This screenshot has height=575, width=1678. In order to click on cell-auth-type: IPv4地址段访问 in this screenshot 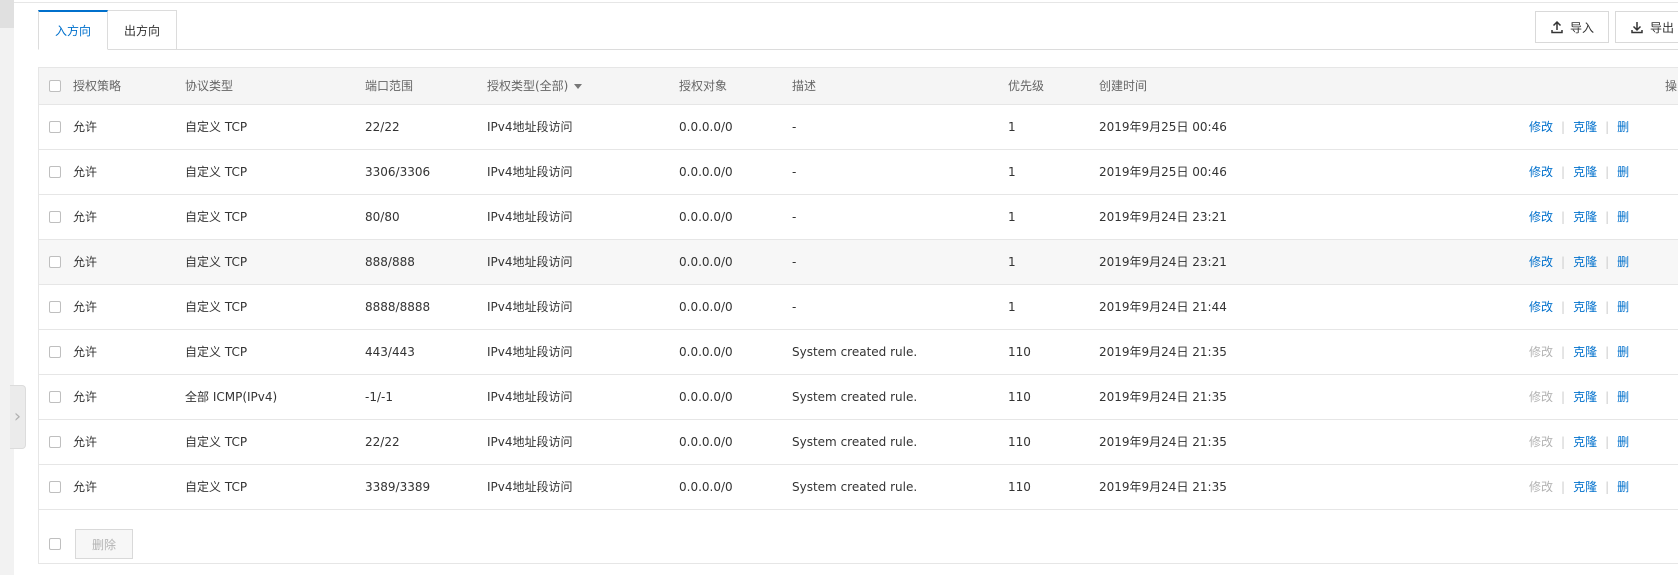, I will do `click(530, 127)`.